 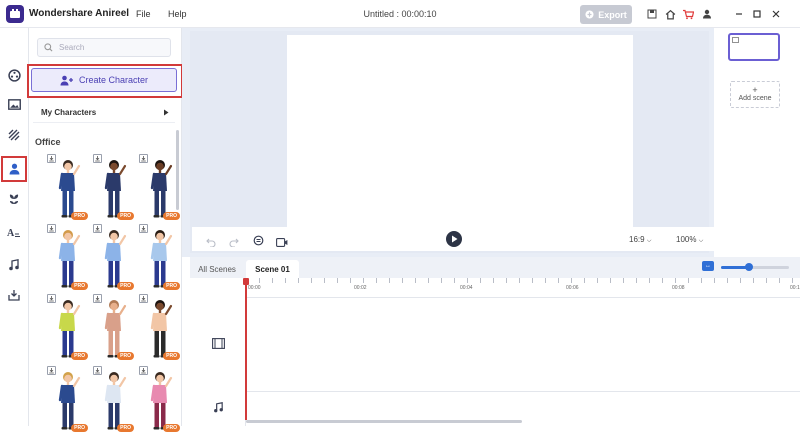 I want to click on music-note-icon, so click(x=14, y=265).